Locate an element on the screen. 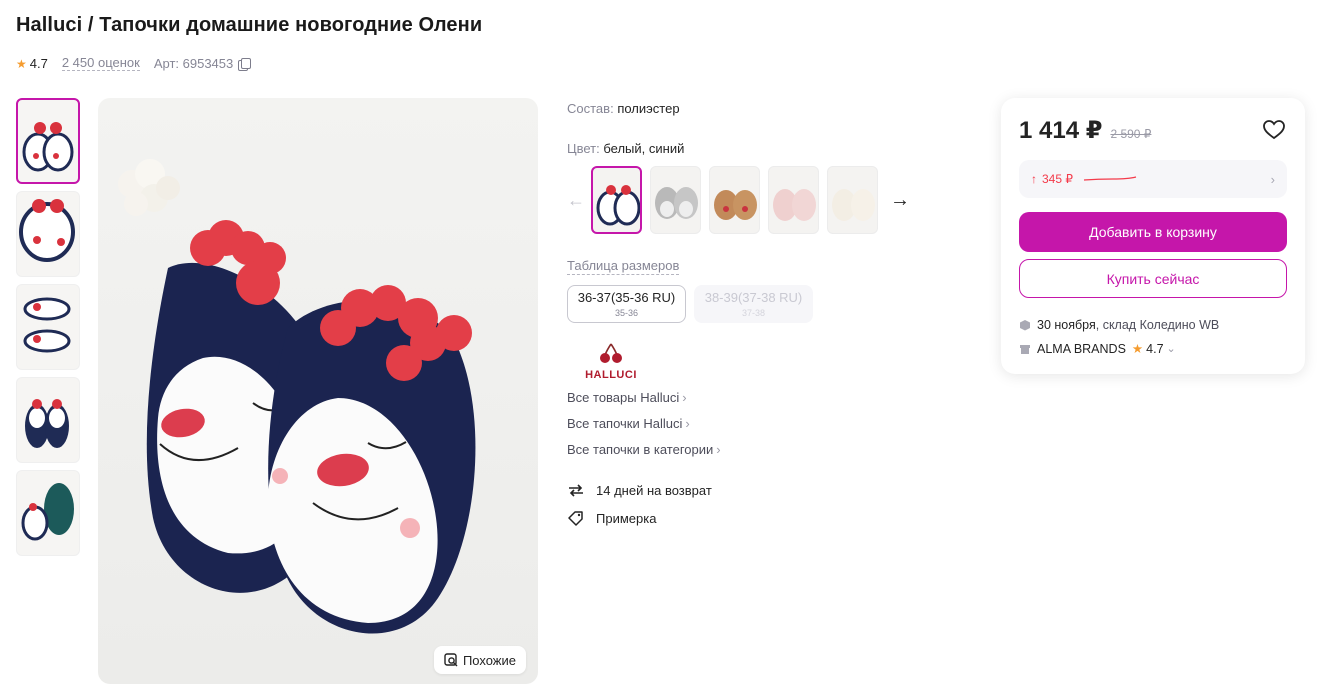 This screenshot has height=698, width=1323. copy-icon is located at coordinates (245, 64).